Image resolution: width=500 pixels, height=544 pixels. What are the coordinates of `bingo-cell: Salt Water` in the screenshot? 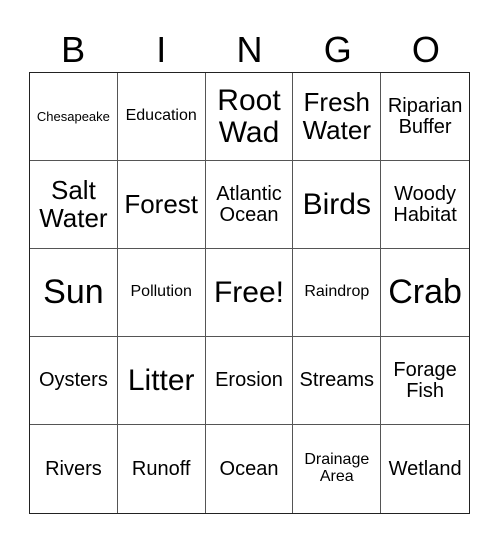 It's located at (74, 205).